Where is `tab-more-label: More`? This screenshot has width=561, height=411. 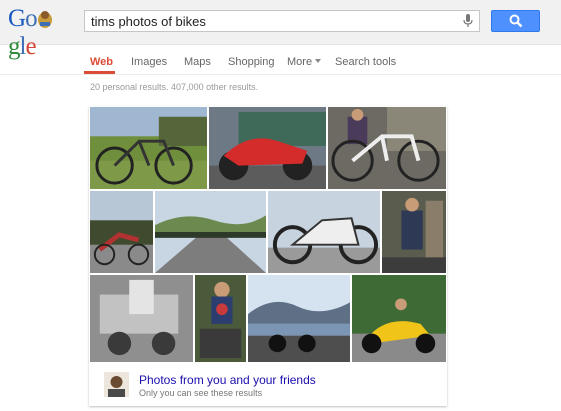
tab-more-label: More is located at coordinates (300, 62).